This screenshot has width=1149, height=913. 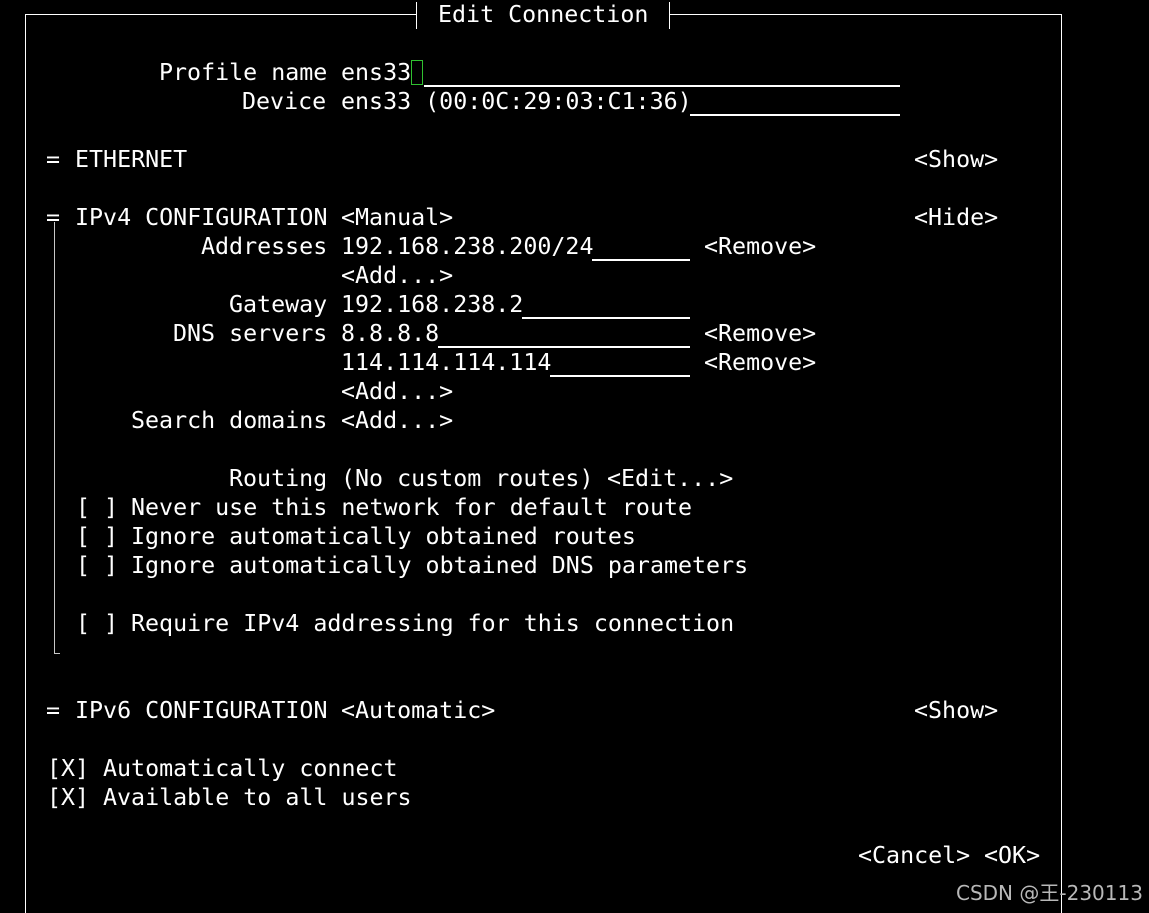 I want to click on auto-connect-checkbox: [X], so click(x=68, y=768).